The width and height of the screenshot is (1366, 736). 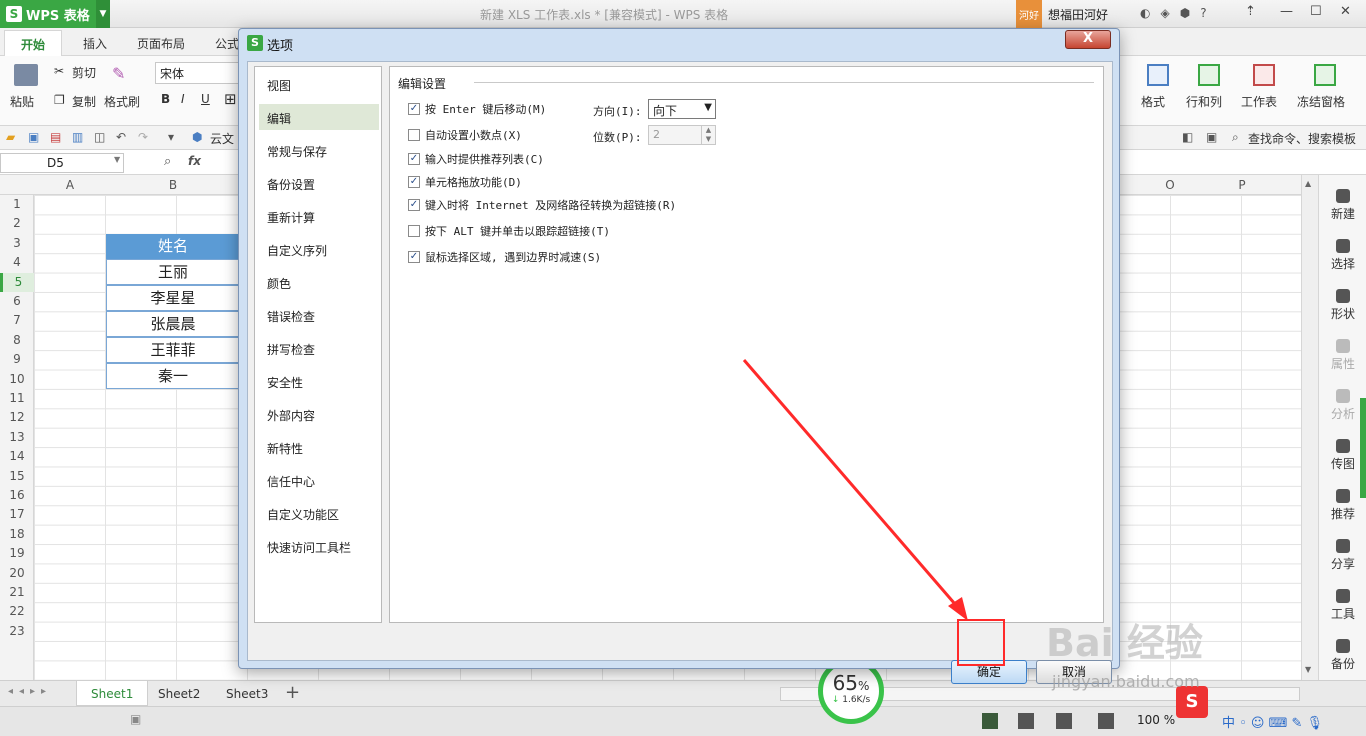 I want to click on row-header: 8, so click(x=17, y=340).